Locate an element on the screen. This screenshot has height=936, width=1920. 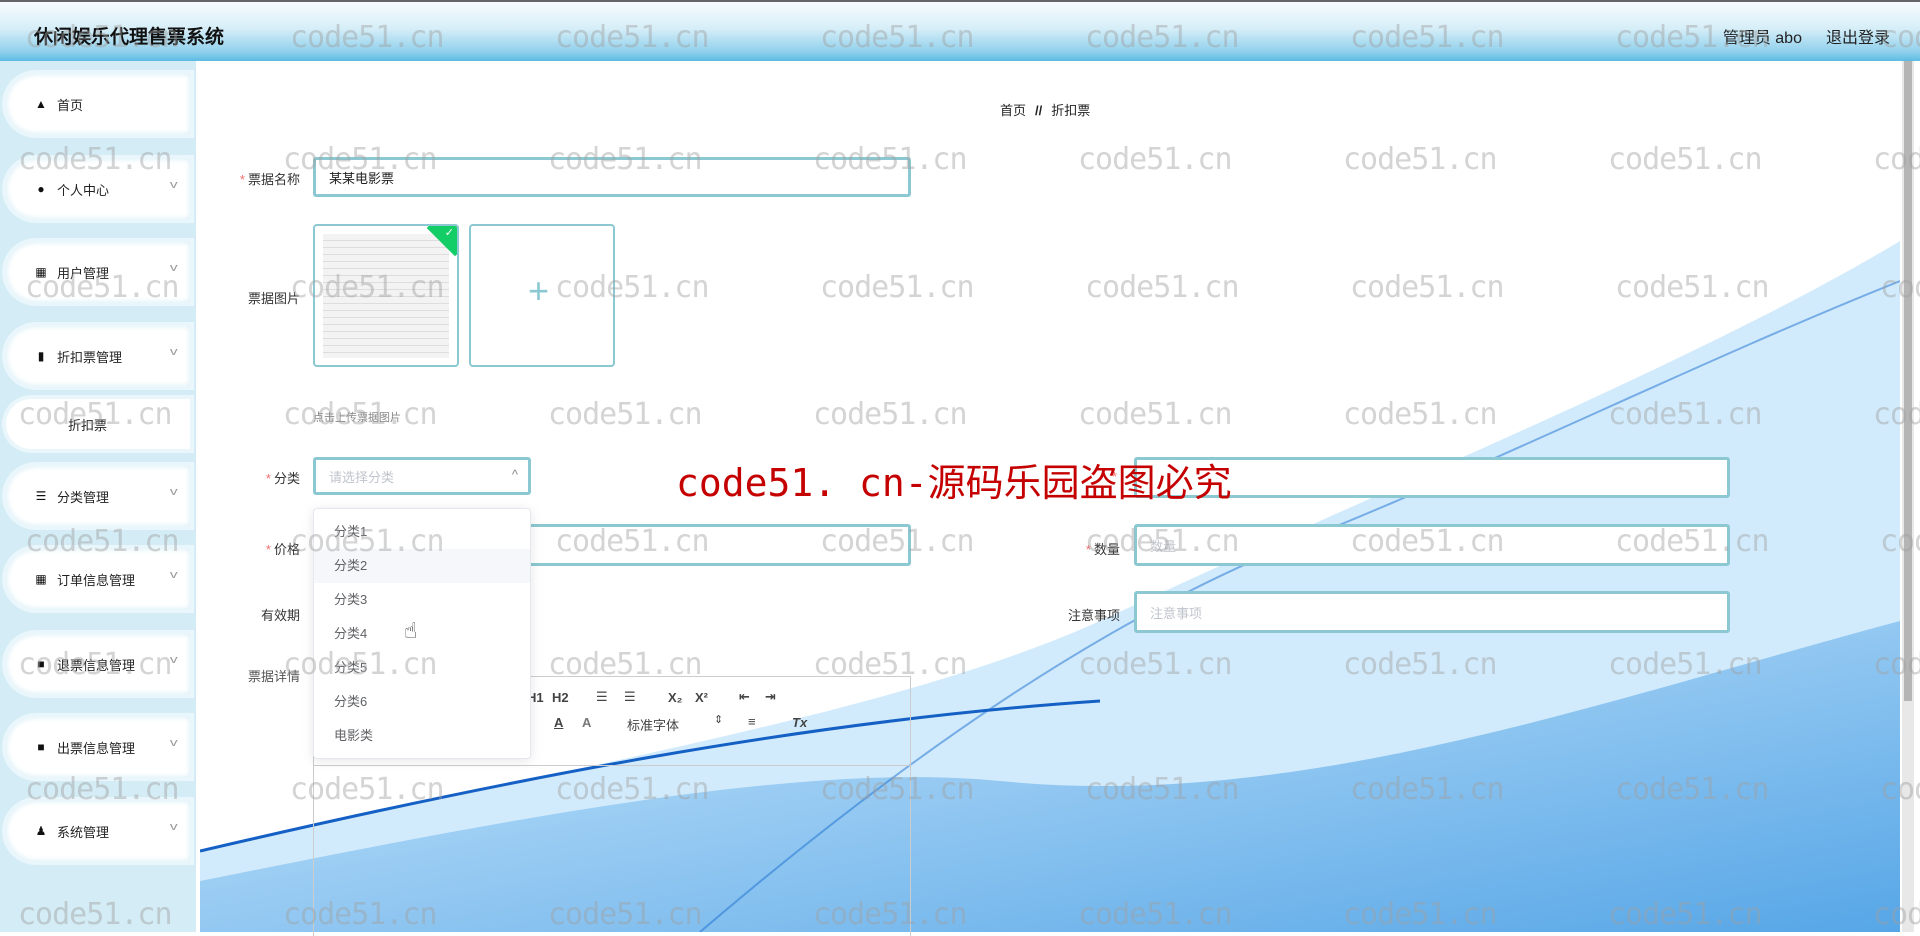
home-icon: ▲ is located at coordinates (41, 104).